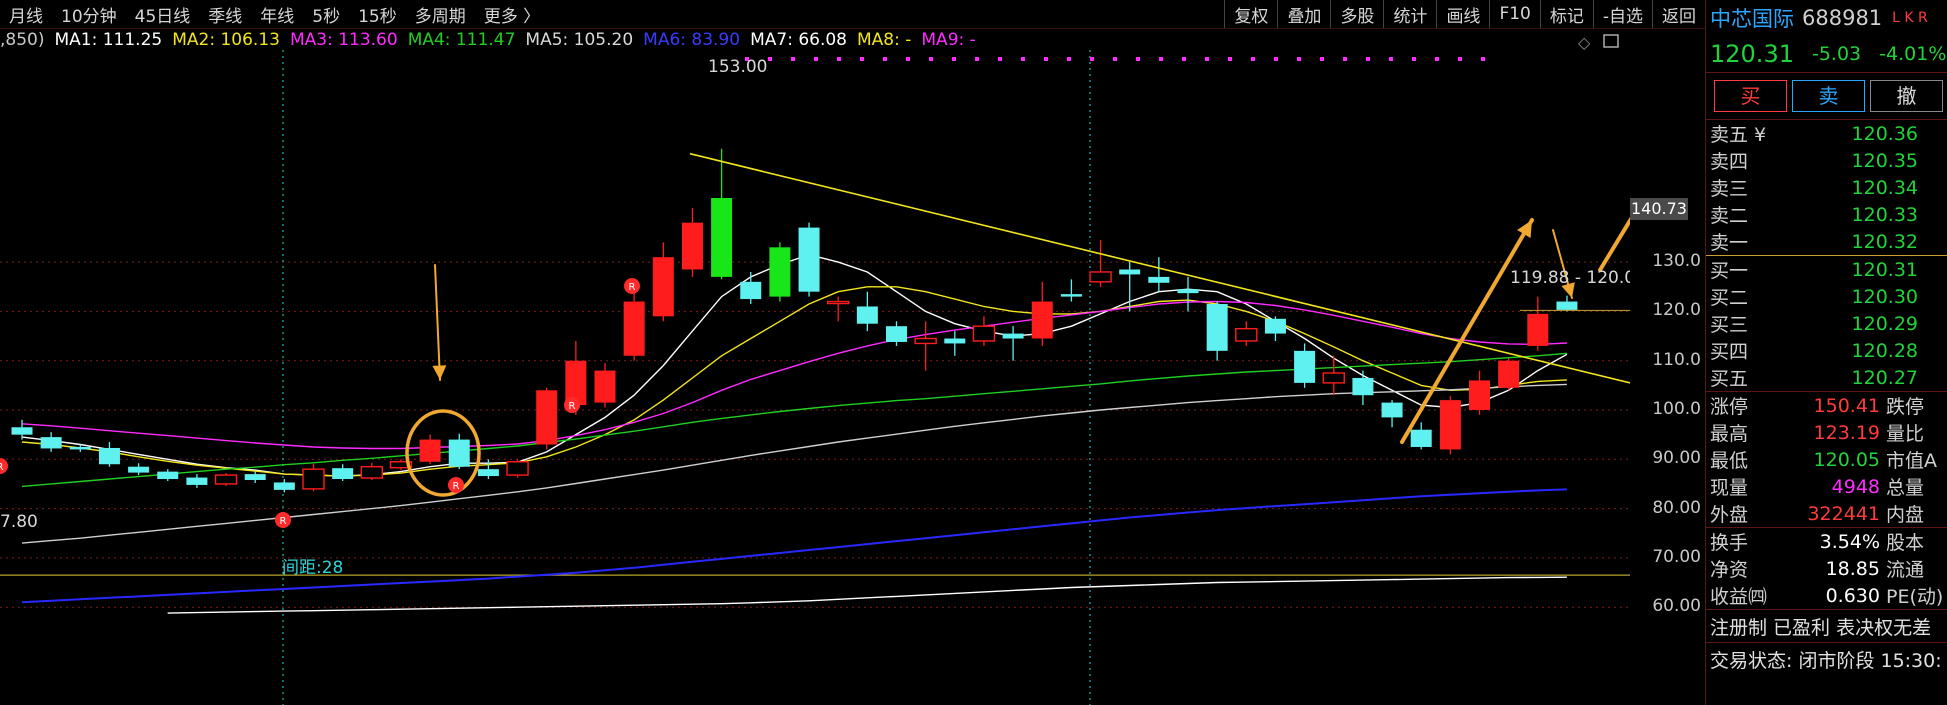  What do you see at coordinates (1614, 201) in the screenshot?
I see `target-arrow-annotation` at bounding box center [1614, 201].